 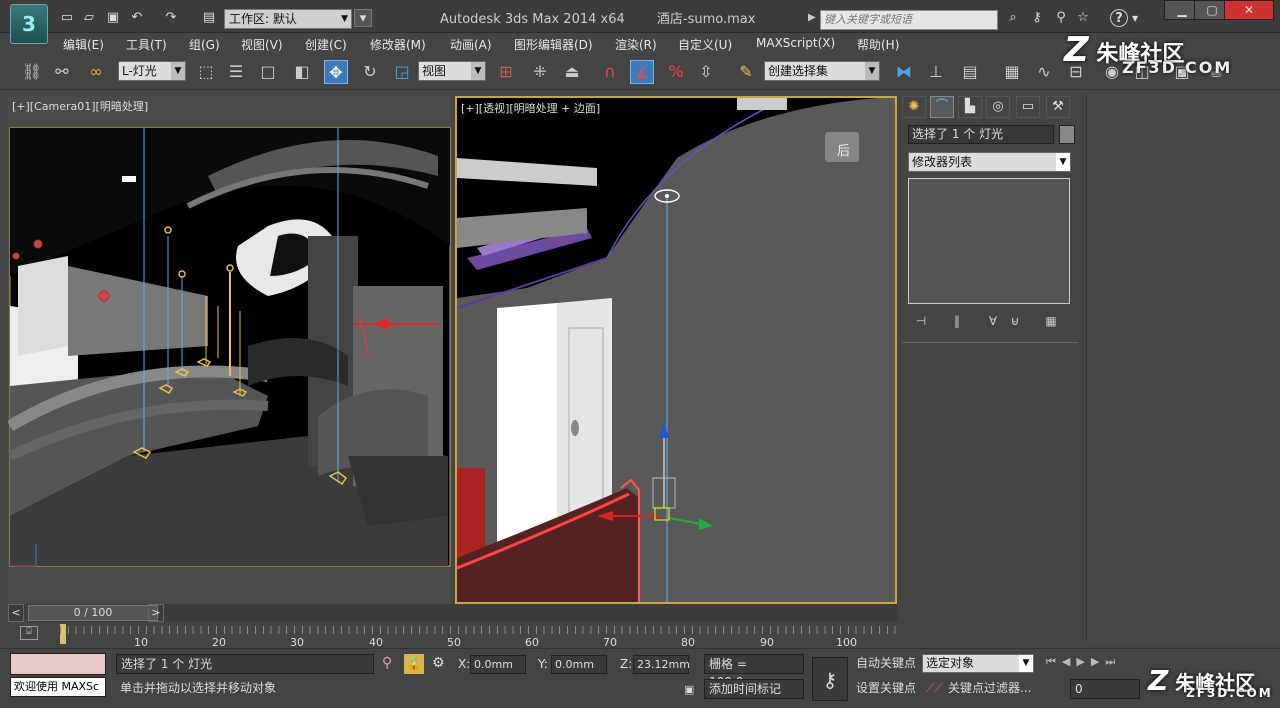 I want to click on curve-editor-icon: ∿, so click(x=1044, y=72).